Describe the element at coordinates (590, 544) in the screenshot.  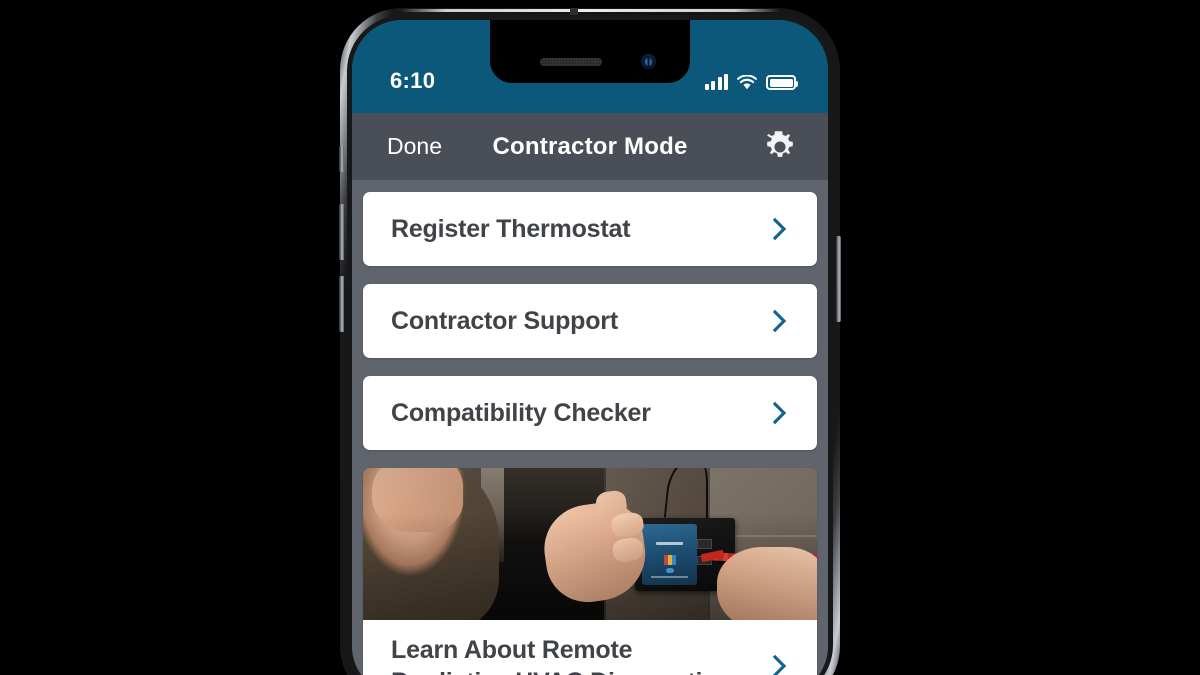
I see `promo-image-hvac-technician` at that location.